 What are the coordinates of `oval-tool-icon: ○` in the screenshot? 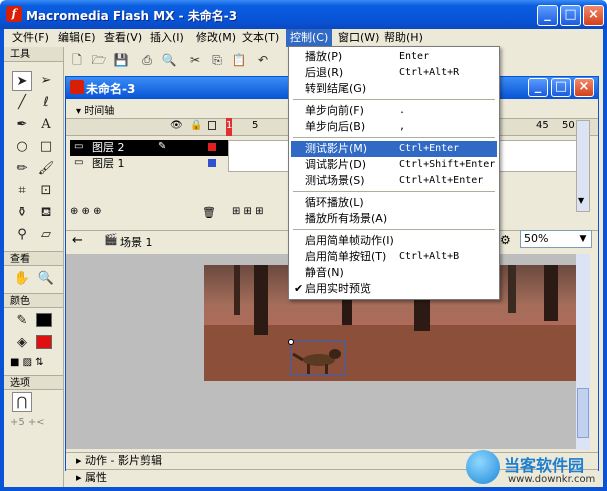 It's located at (22, 147).